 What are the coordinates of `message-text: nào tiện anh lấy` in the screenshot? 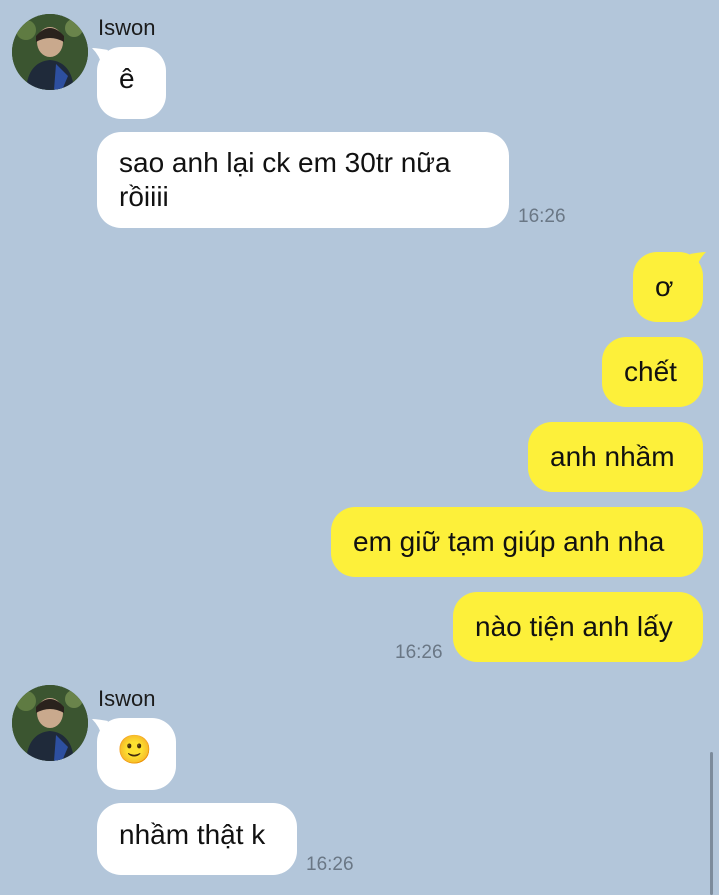 It's located at (574, 626).